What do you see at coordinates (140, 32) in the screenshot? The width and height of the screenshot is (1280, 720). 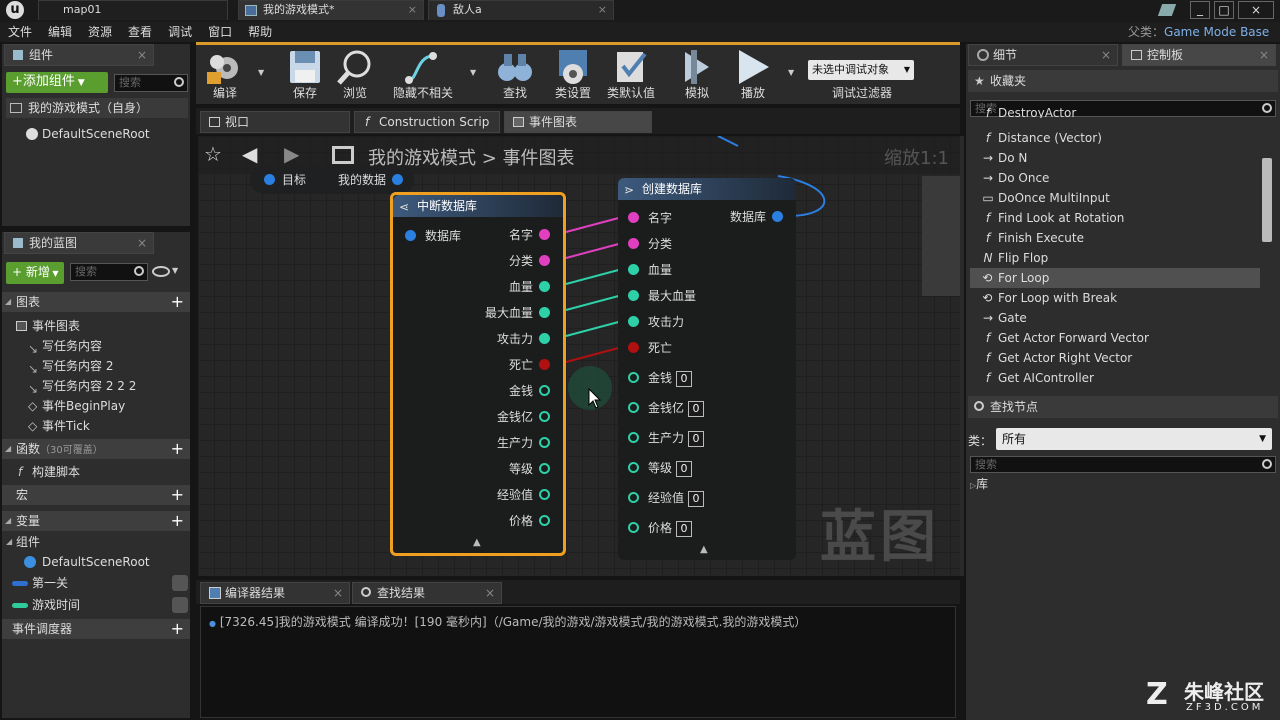 I see `menu-view: 查看` at bounding box center [140, 32].